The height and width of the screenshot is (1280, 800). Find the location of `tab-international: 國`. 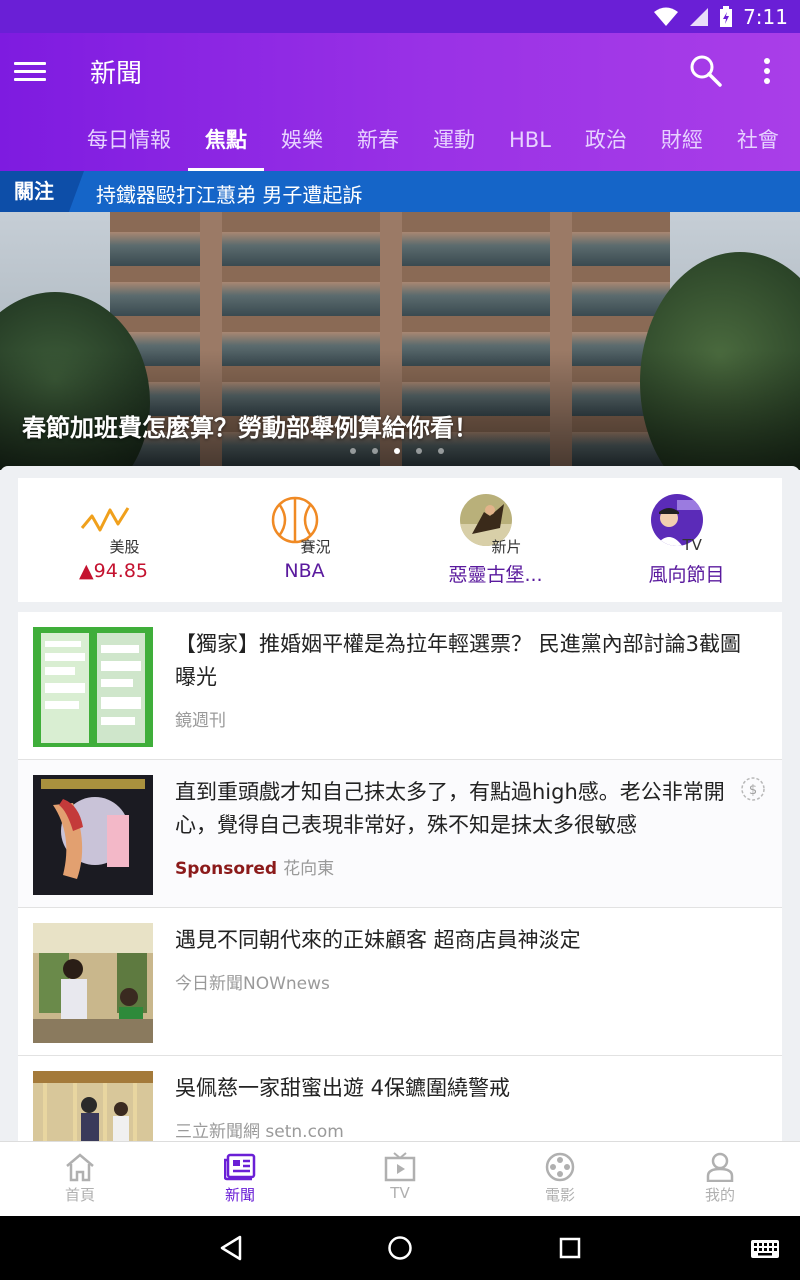

tab-international: 國 is located at coordinates (798, 145).